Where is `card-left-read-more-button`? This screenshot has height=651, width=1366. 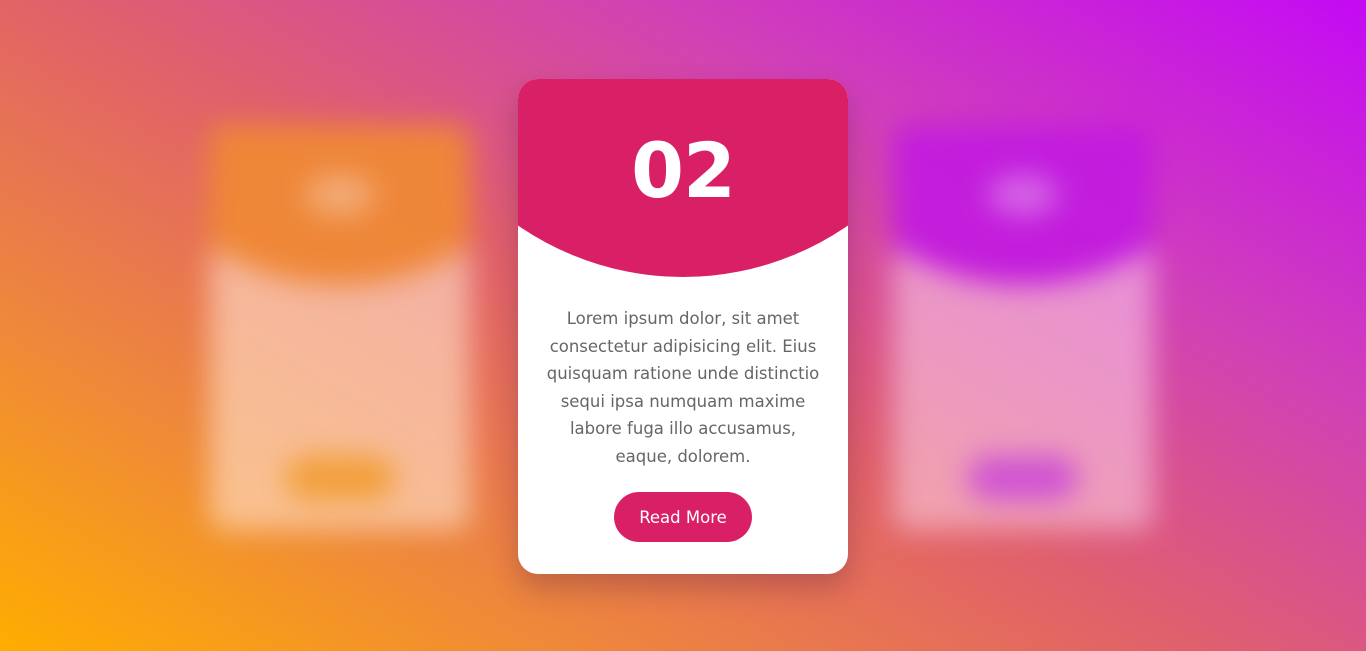
card-left-read-more-button is located at coordinates (340, 478).